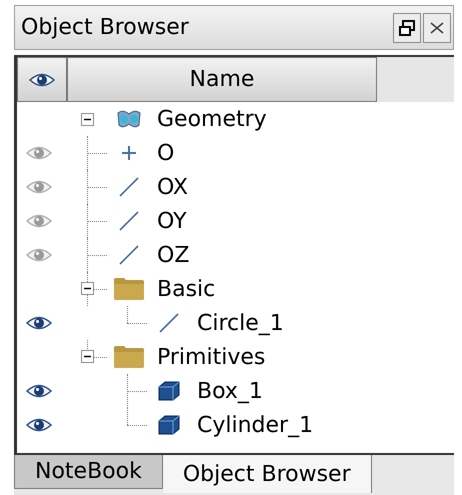 The width and height of the screenshot is (462, 495). What do you see at coordinates (129, 119) in the screenshot?
I see `assembly-icon` at bounding box center [129, 119].